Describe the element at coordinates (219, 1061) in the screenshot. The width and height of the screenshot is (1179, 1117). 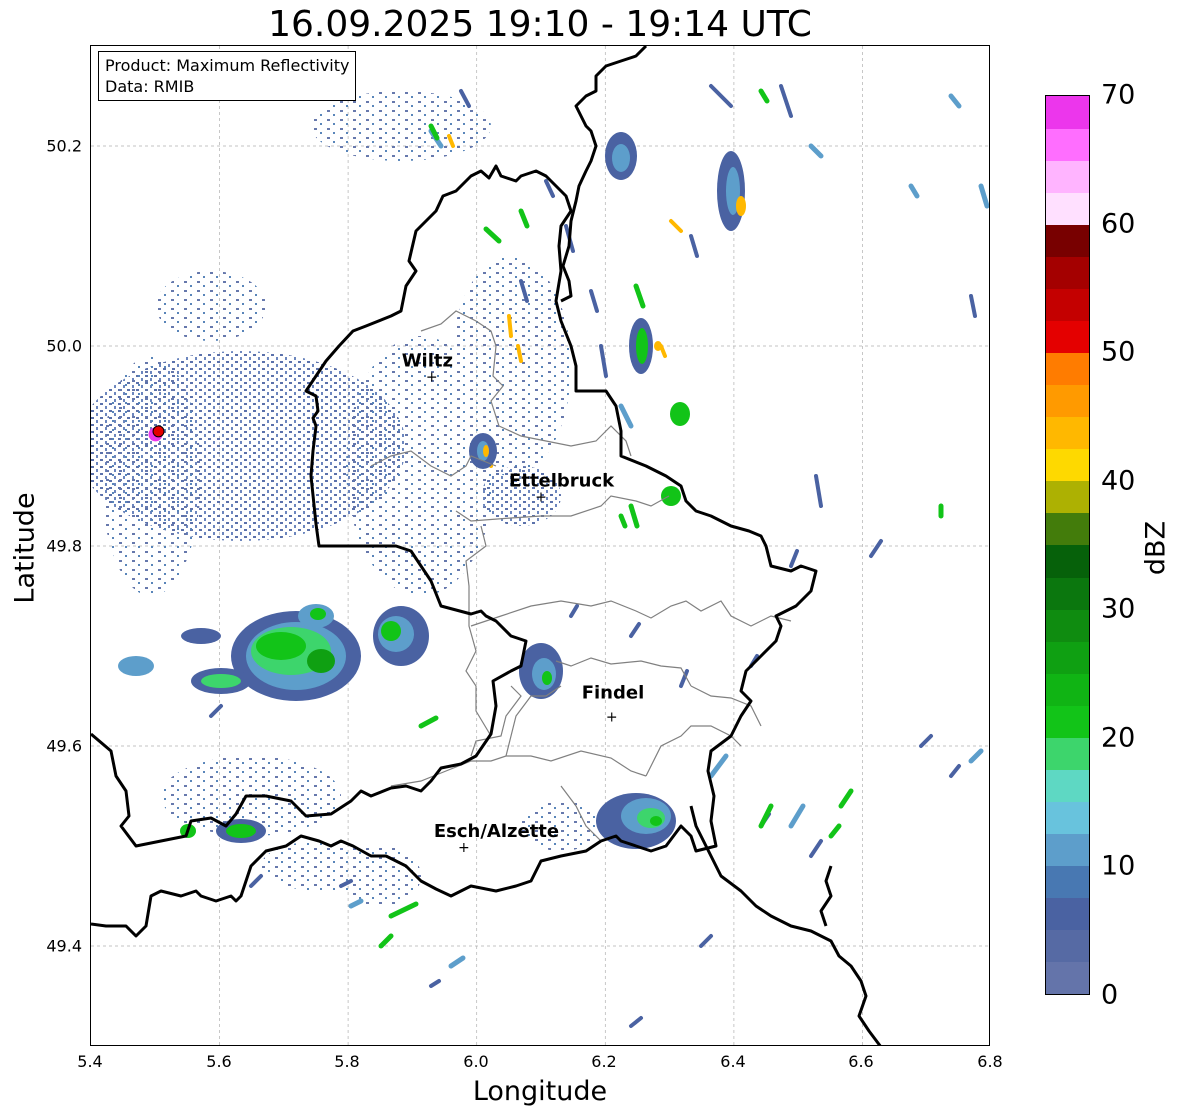
I see `x-tick: 5.6` at that location.